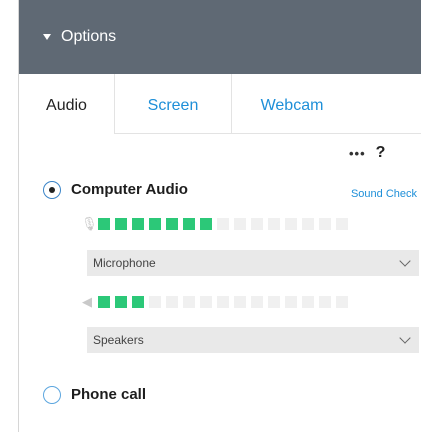 The image size is (421, 432). What do you see at coordinates (384, 194) in the screenshot?
I see `sound-check-link: Sound Check` at bounding box center [384, 194].